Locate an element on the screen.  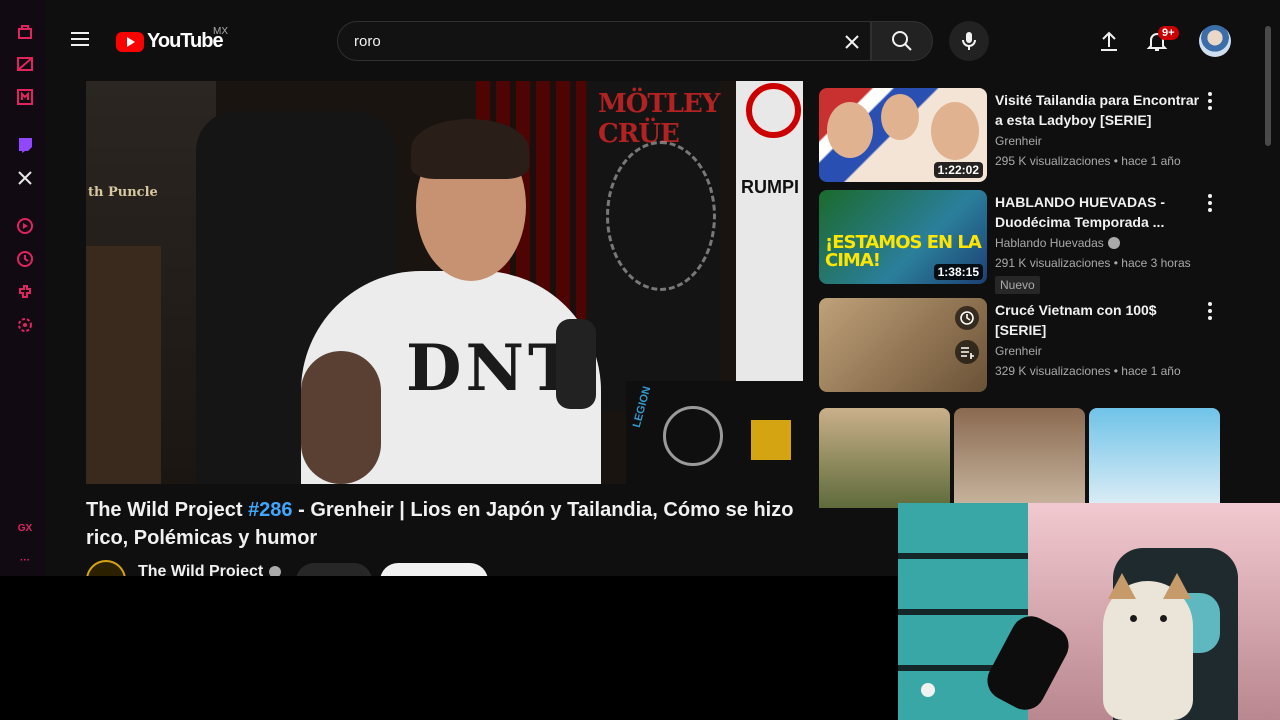
watch-later-icon is located at coordinates (967, 318).